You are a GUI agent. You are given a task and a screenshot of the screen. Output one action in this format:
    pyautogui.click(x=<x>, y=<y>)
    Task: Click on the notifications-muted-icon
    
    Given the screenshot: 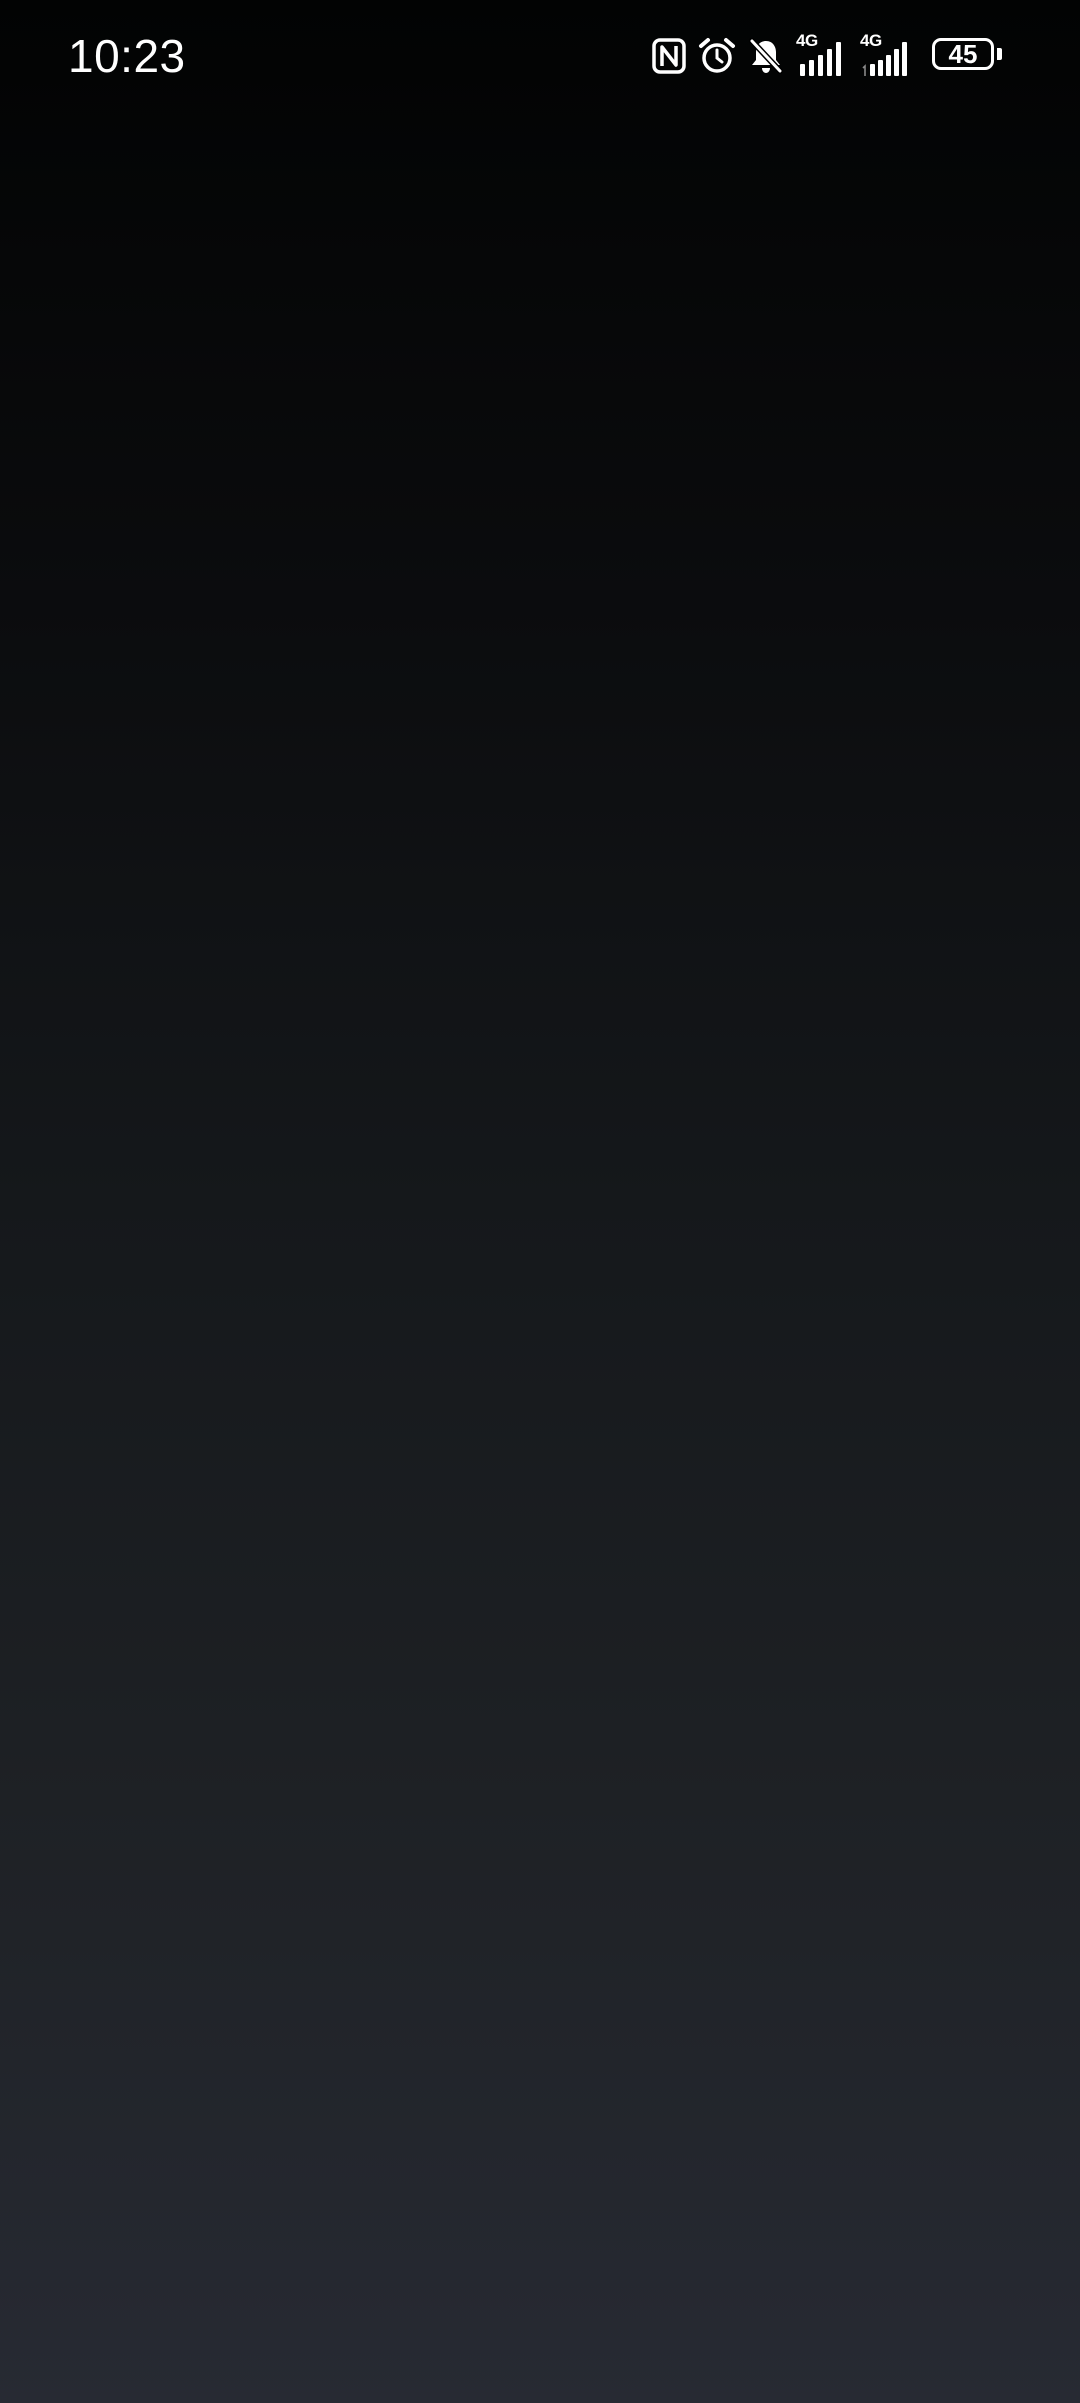 What is the action you would take?
    pyautogui.click(x=766, y=56)
    